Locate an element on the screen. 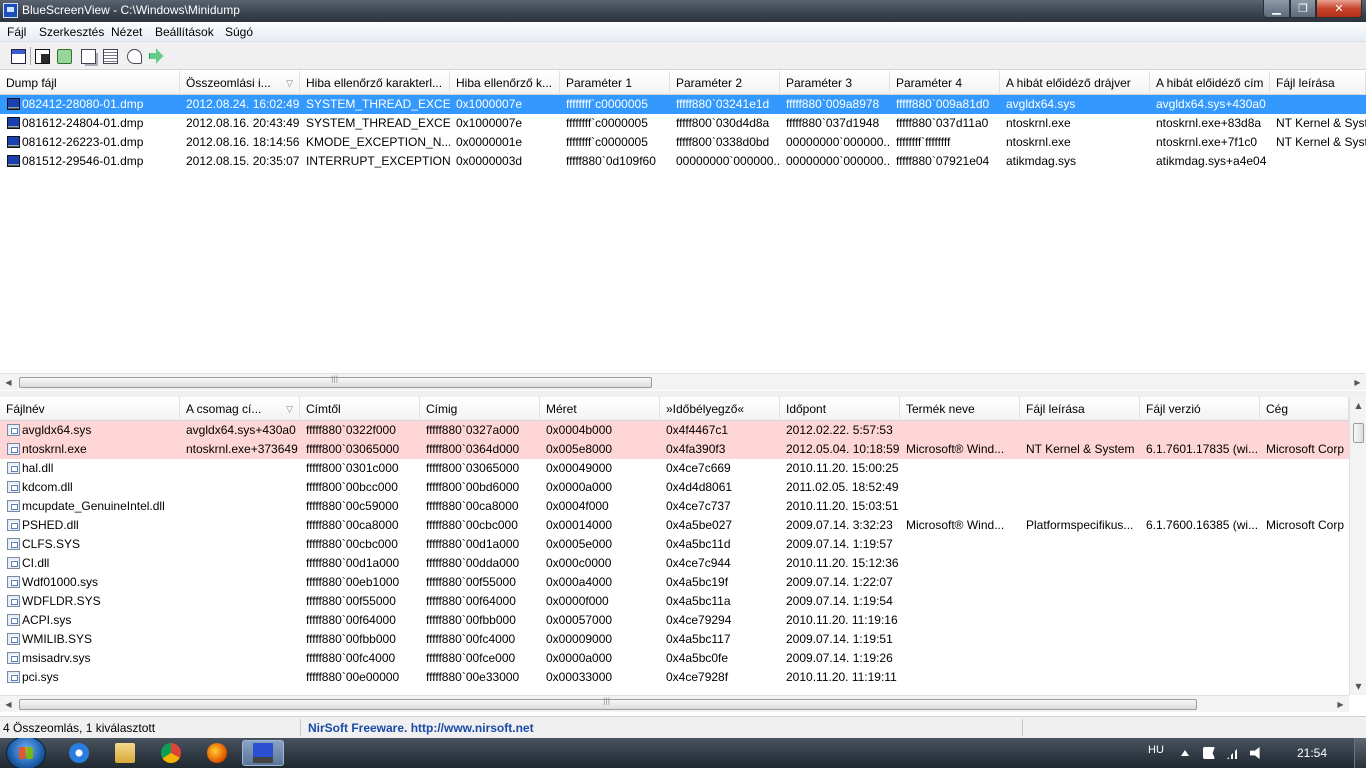  column-header-caused-by-address: A hibát előidéző cím is located at coordinates (1210, 83).